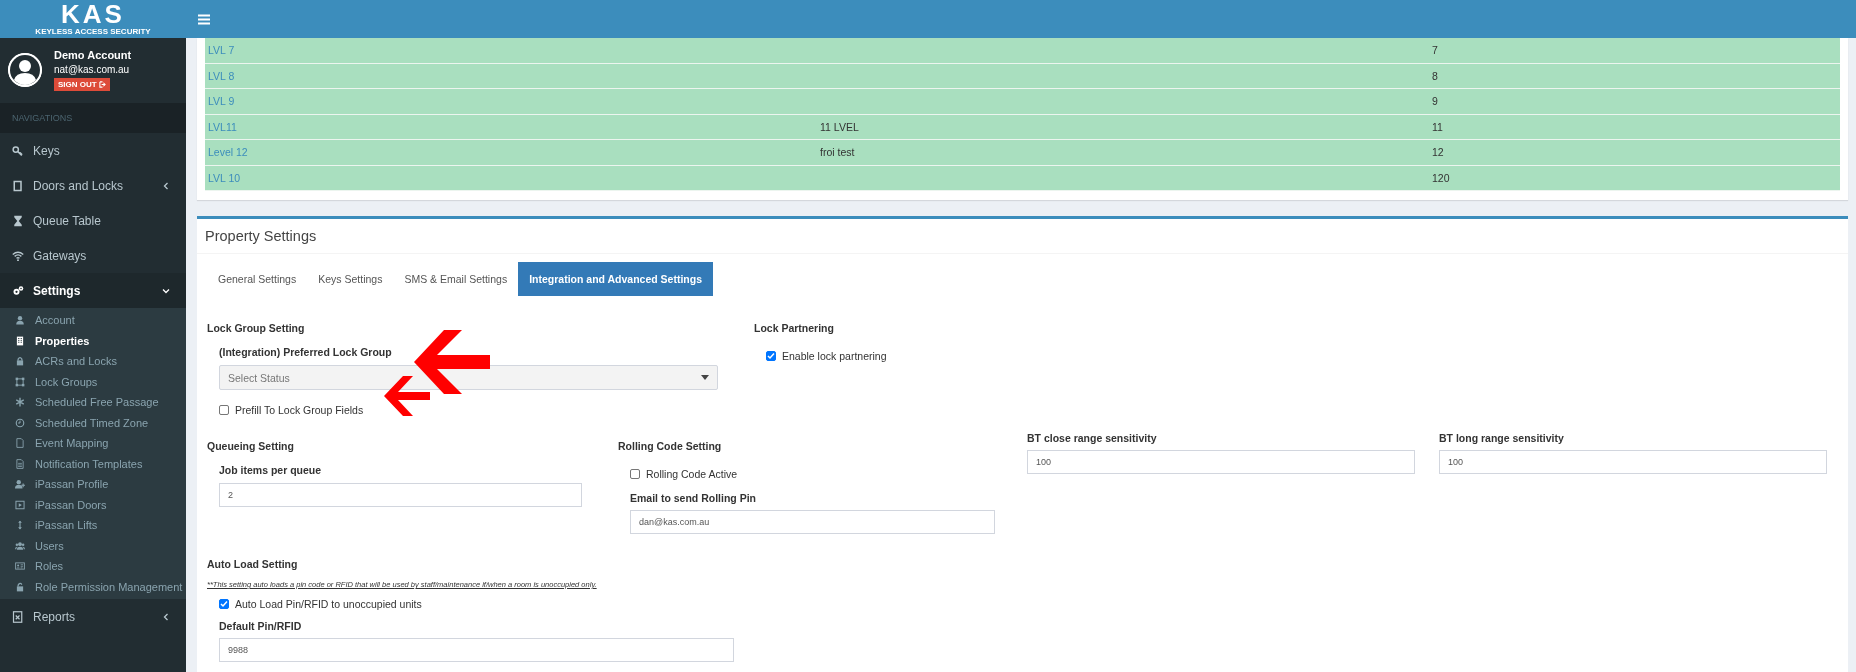 The image size is (1856, 672). Describe the element at coordinates (93, 290) in the screenshot. I see `sidebar-item: Settings` at that location.